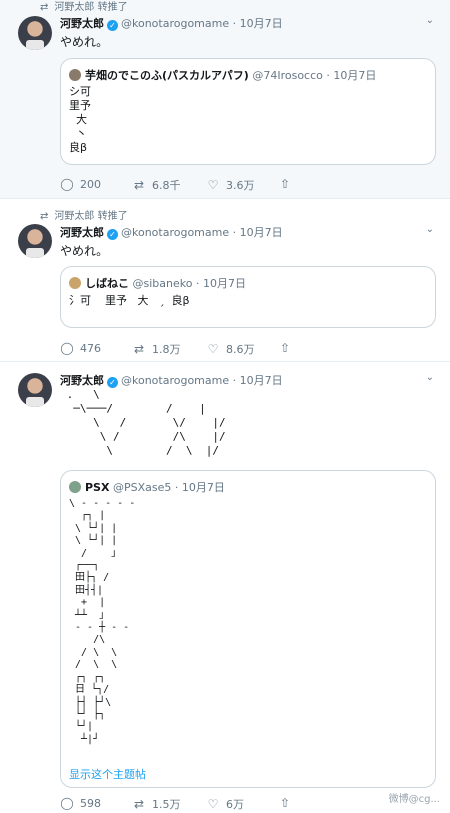  I want to click on quoted-handle-date: @PSXase5 · 10月7日, so click(168, 487).